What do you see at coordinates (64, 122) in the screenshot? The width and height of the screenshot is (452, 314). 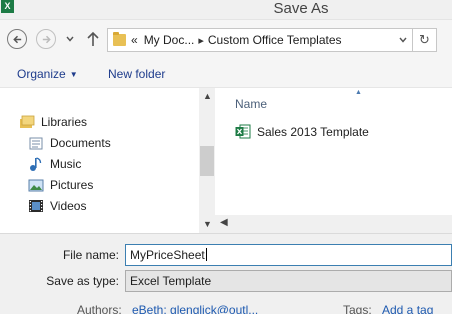 I see `tree-item-label: Libraries` at bounding box center [64, 122].